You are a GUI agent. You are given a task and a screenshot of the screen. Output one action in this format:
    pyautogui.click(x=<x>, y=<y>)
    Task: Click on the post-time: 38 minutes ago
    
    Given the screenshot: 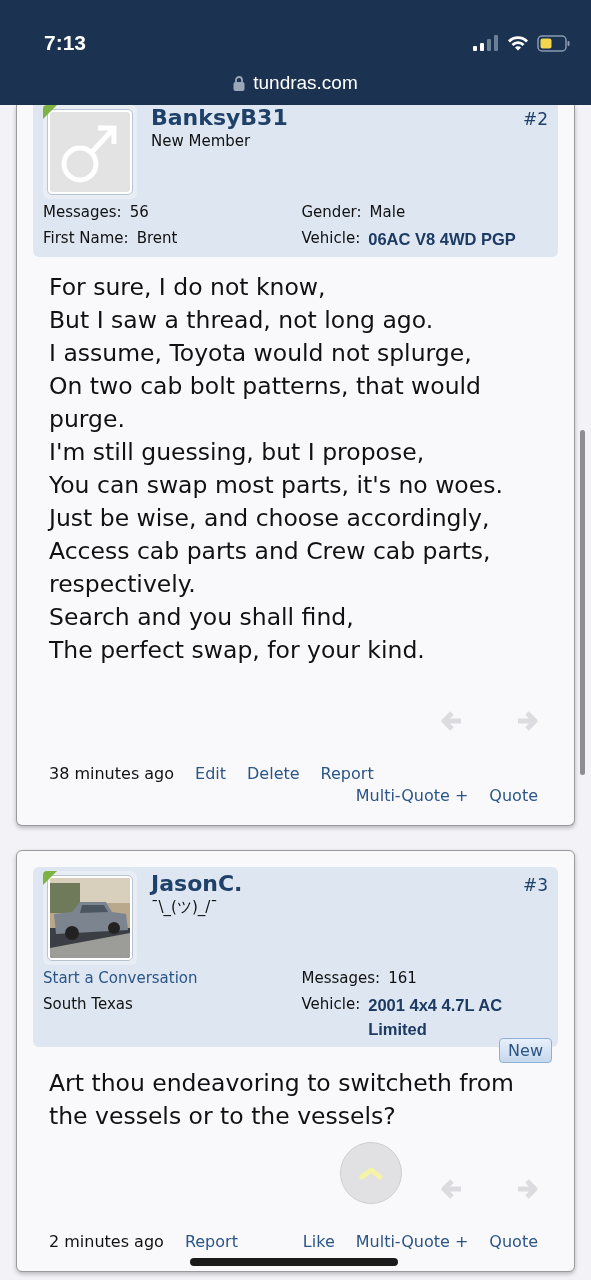 What is the action you would take?
    pyautogui.click(x=112, y=774)
    